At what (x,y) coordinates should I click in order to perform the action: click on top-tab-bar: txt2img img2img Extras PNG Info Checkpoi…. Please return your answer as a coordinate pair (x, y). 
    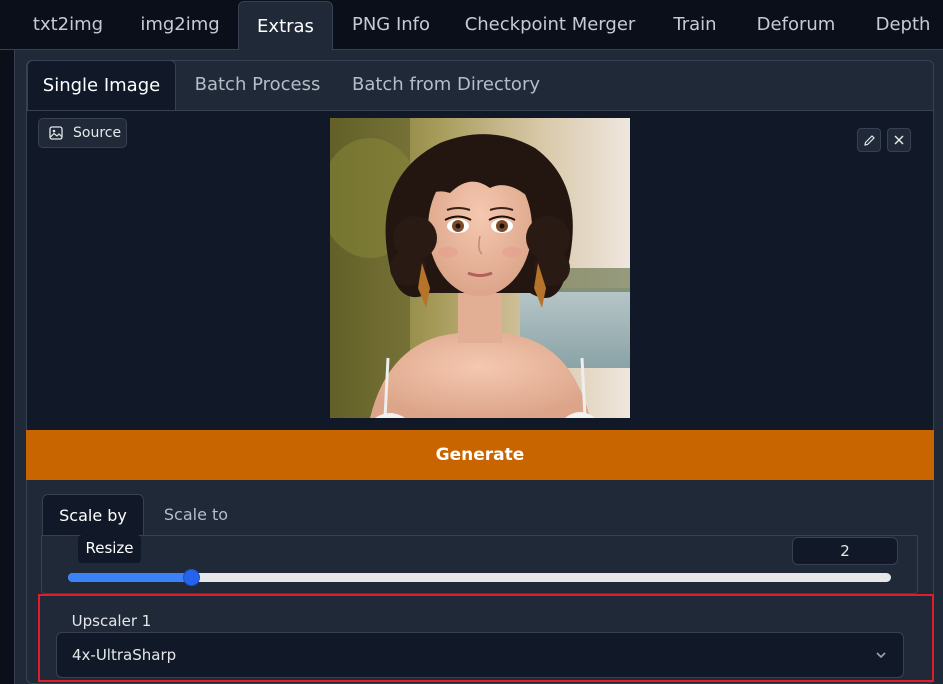
    Looking at the image, I should click on (471, 25).